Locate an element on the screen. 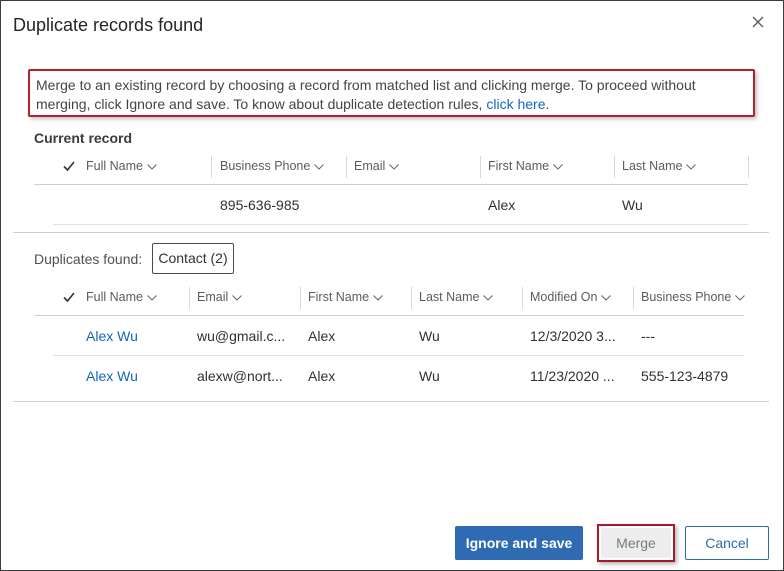 The height and width of the screenshot is (571, 784). duplicates-found-label: Duplicates found: is located at coordinates (88, 259).